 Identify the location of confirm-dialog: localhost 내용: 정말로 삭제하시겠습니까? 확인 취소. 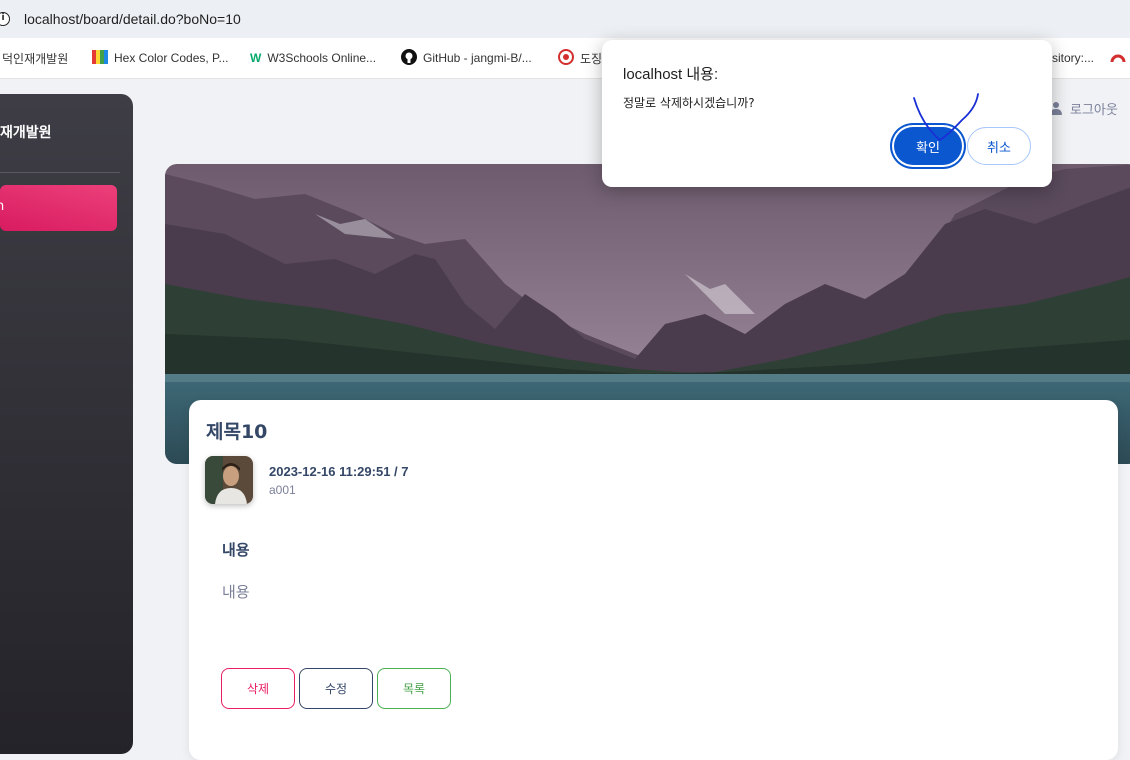
(827, 113).